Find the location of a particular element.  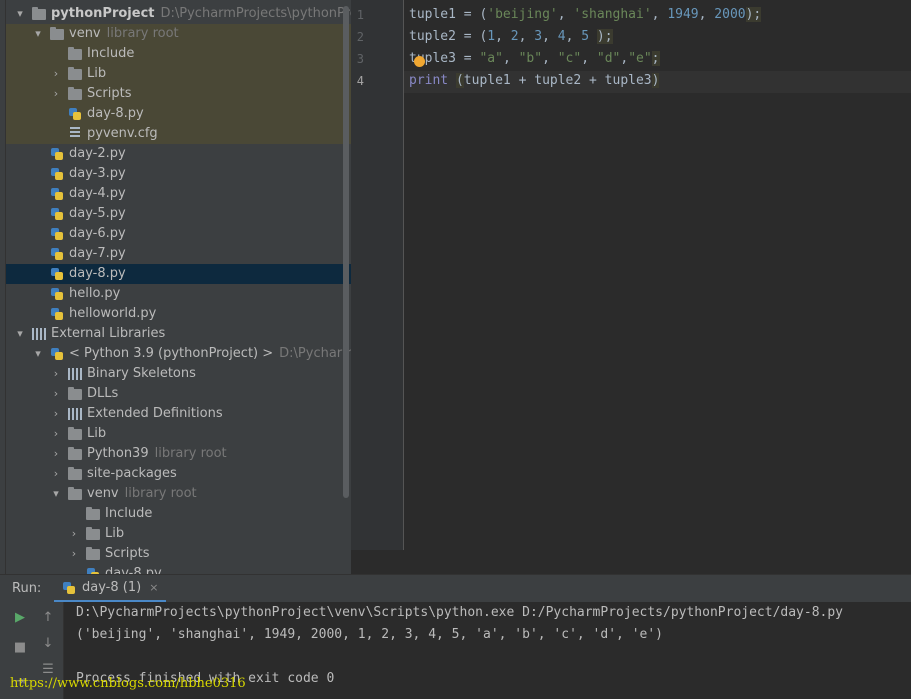

down-arrow-icon: ↓ is located at coordinates (48, 644).